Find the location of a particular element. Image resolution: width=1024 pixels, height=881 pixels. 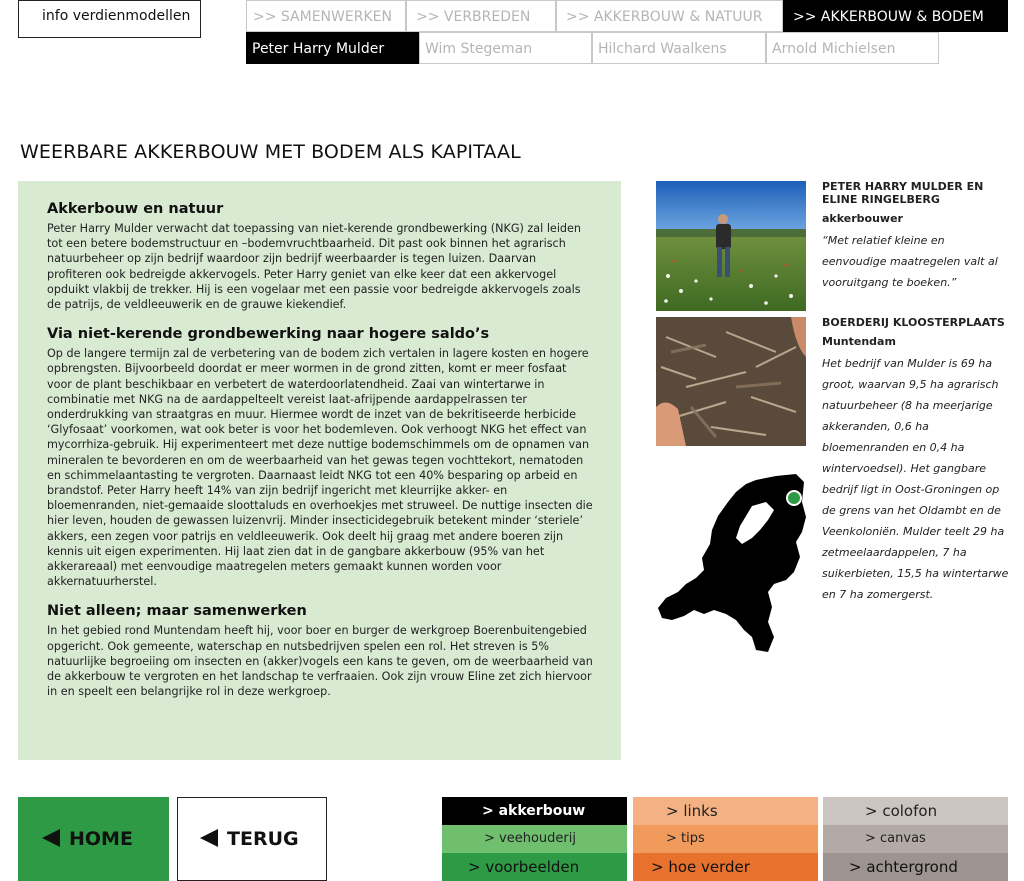

person-tab-hilchard-waalkens: Hilchard Waalkens is located at coordinates (679, 48).